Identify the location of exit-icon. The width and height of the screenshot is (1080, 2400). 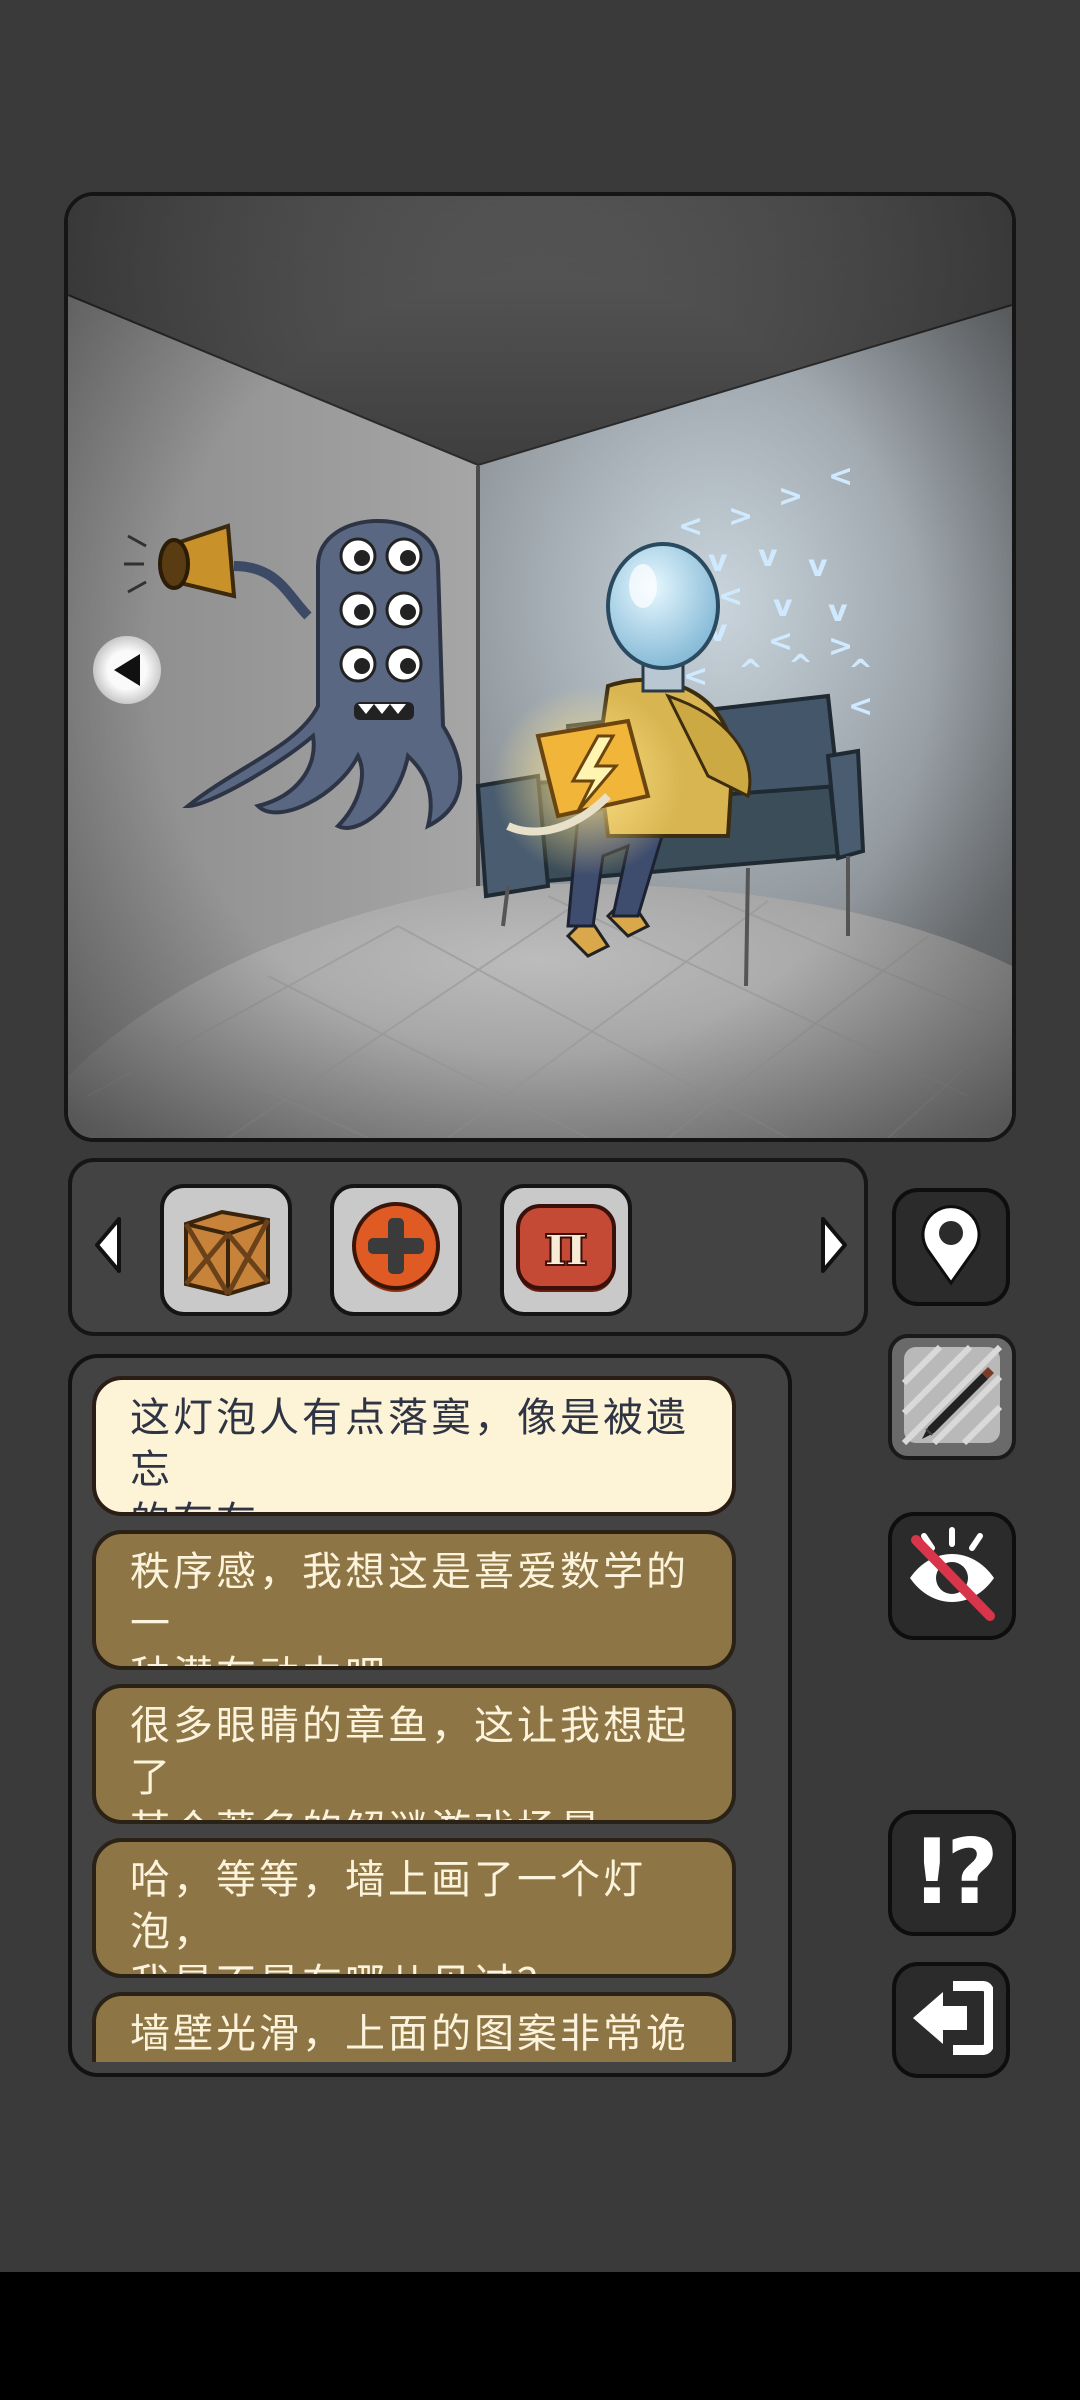
(951, 2020).